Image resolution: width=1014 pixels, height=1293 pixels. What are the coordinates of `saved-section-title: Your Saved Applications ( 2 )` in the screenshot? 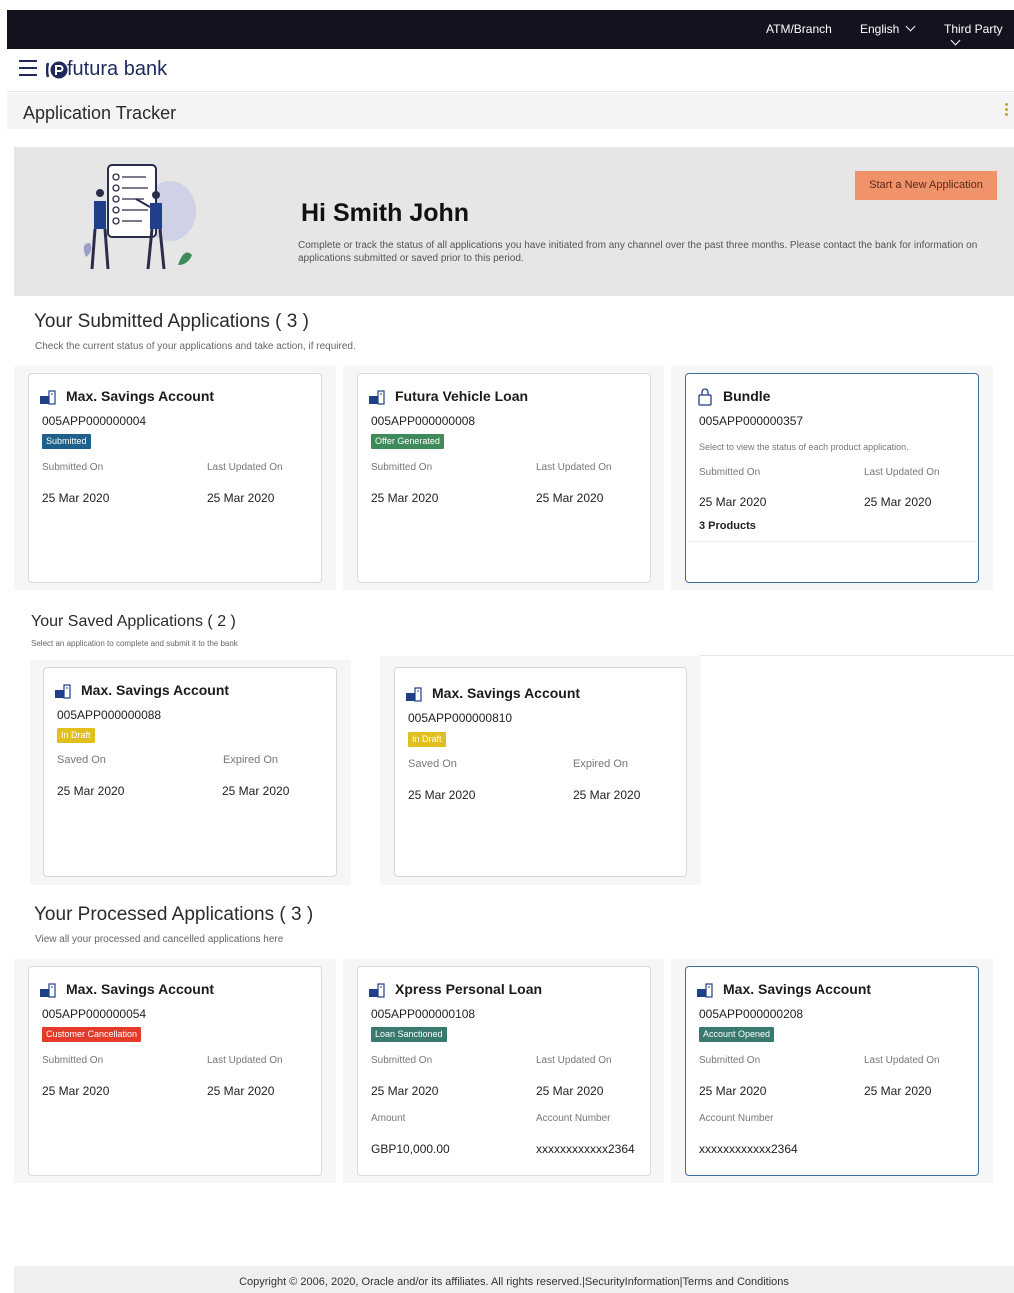 It's located at (133, 621).